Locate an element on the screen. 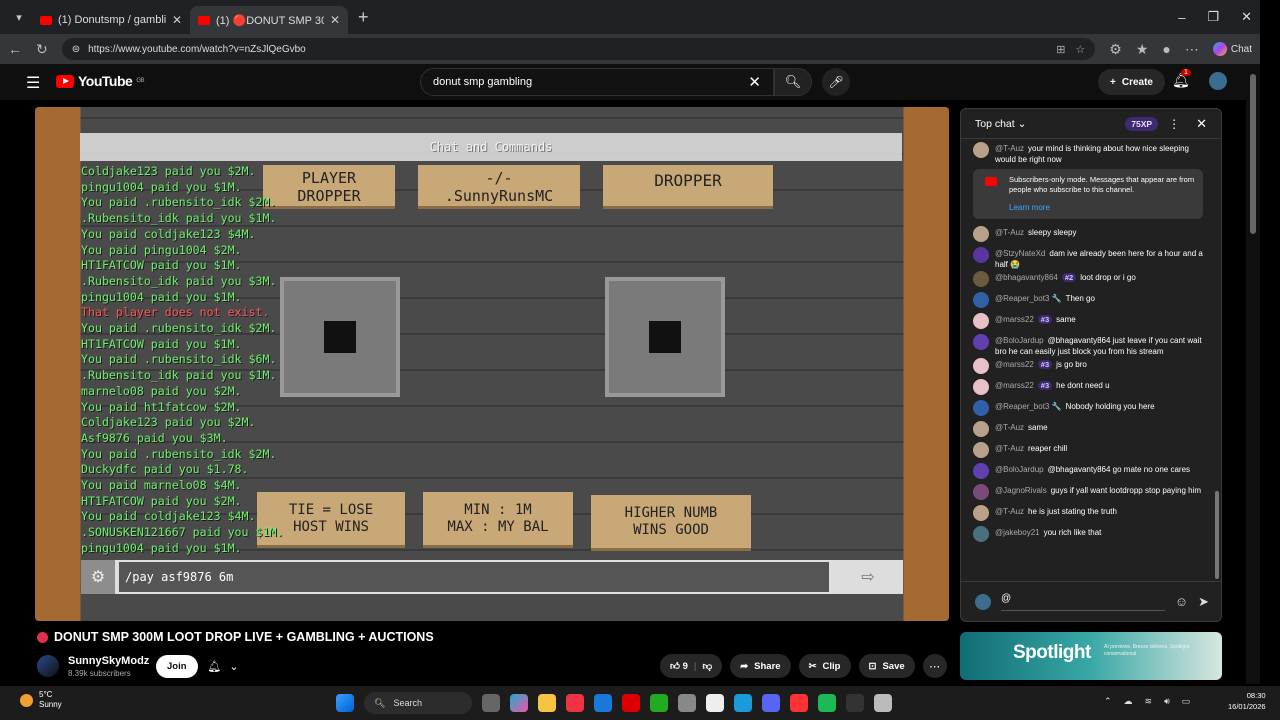 This screenshot has height=720, width=1280. send-icon: ➤ is located at coordinates (1203, 602).